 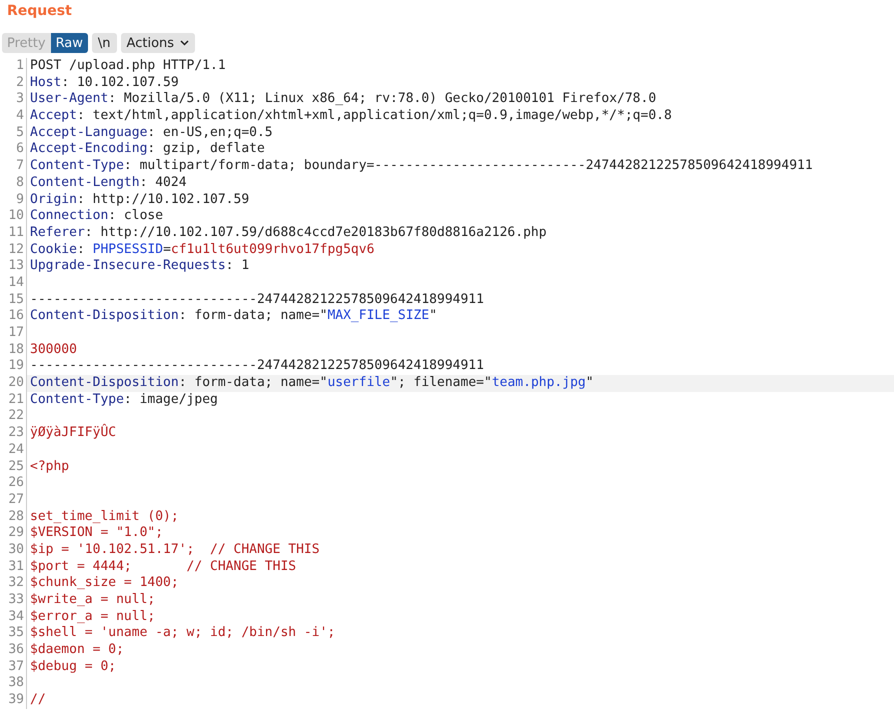 I want to click on code-token: Host, so click(x=46, y=83).